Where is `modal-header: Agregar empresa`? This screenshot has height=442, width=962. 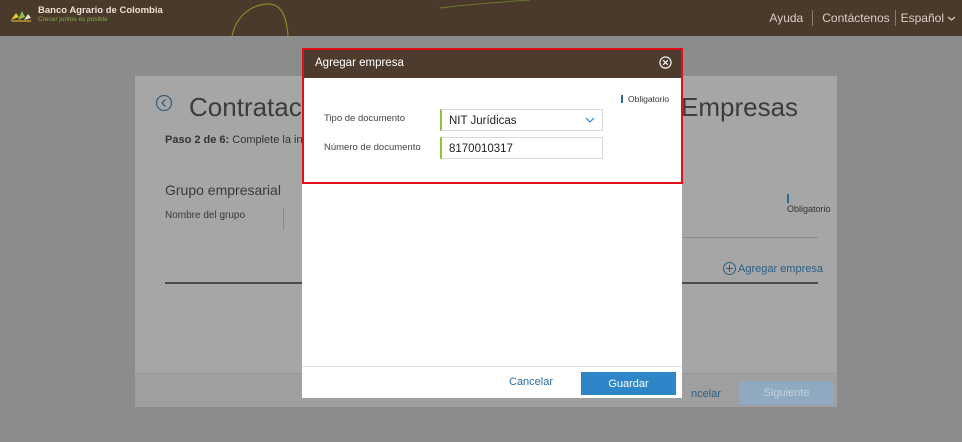 modal-header: Agregar empresa is located at coordinates (492, 63).